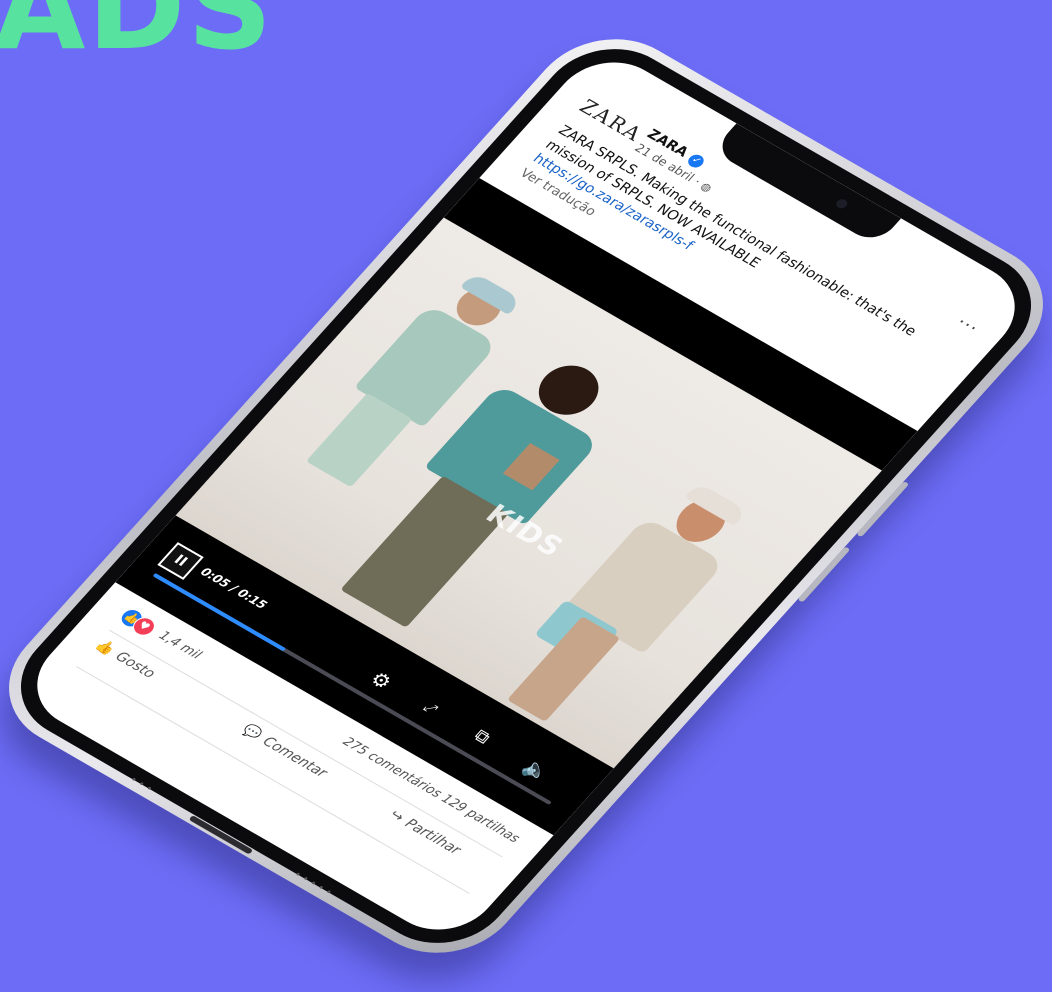 The height and width of the screenshot is (992, 1052). Describe the element at coordinates (482, 737) in the screenshot. I see `picture-in-picture-icon: ⧉` at that location.